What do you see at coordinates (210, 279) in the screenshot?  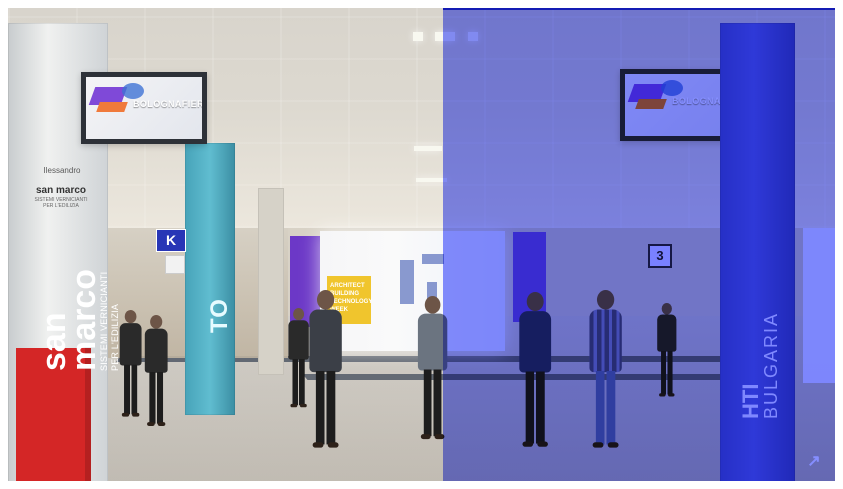 I see `teal-column: TO` at bounding box center [210, 279].